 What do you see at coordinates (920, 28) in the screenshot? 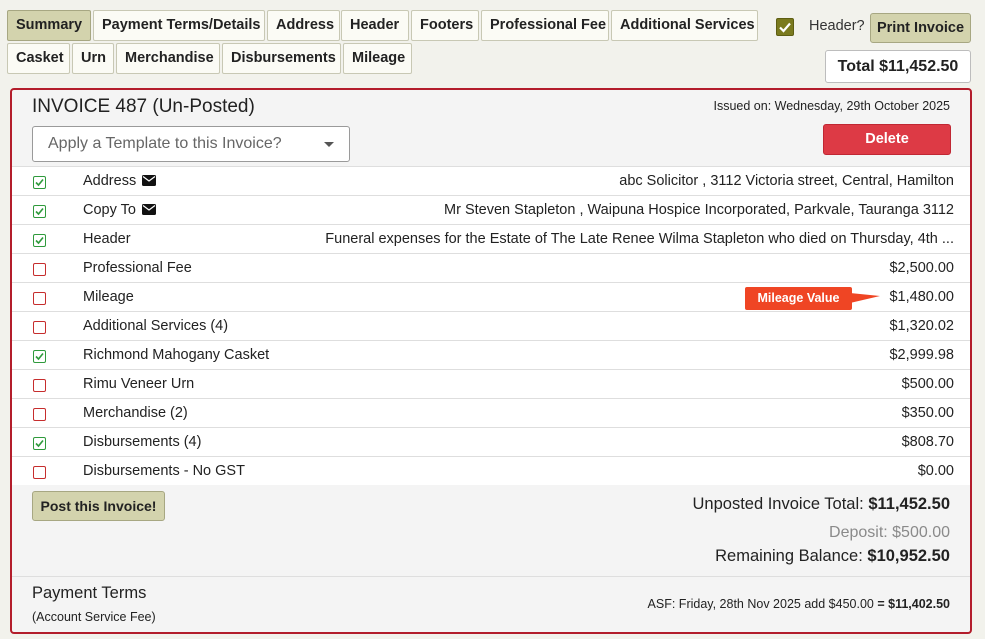
I see `print-invoice-button: Print Invoice` at bounding box center [920, 28].